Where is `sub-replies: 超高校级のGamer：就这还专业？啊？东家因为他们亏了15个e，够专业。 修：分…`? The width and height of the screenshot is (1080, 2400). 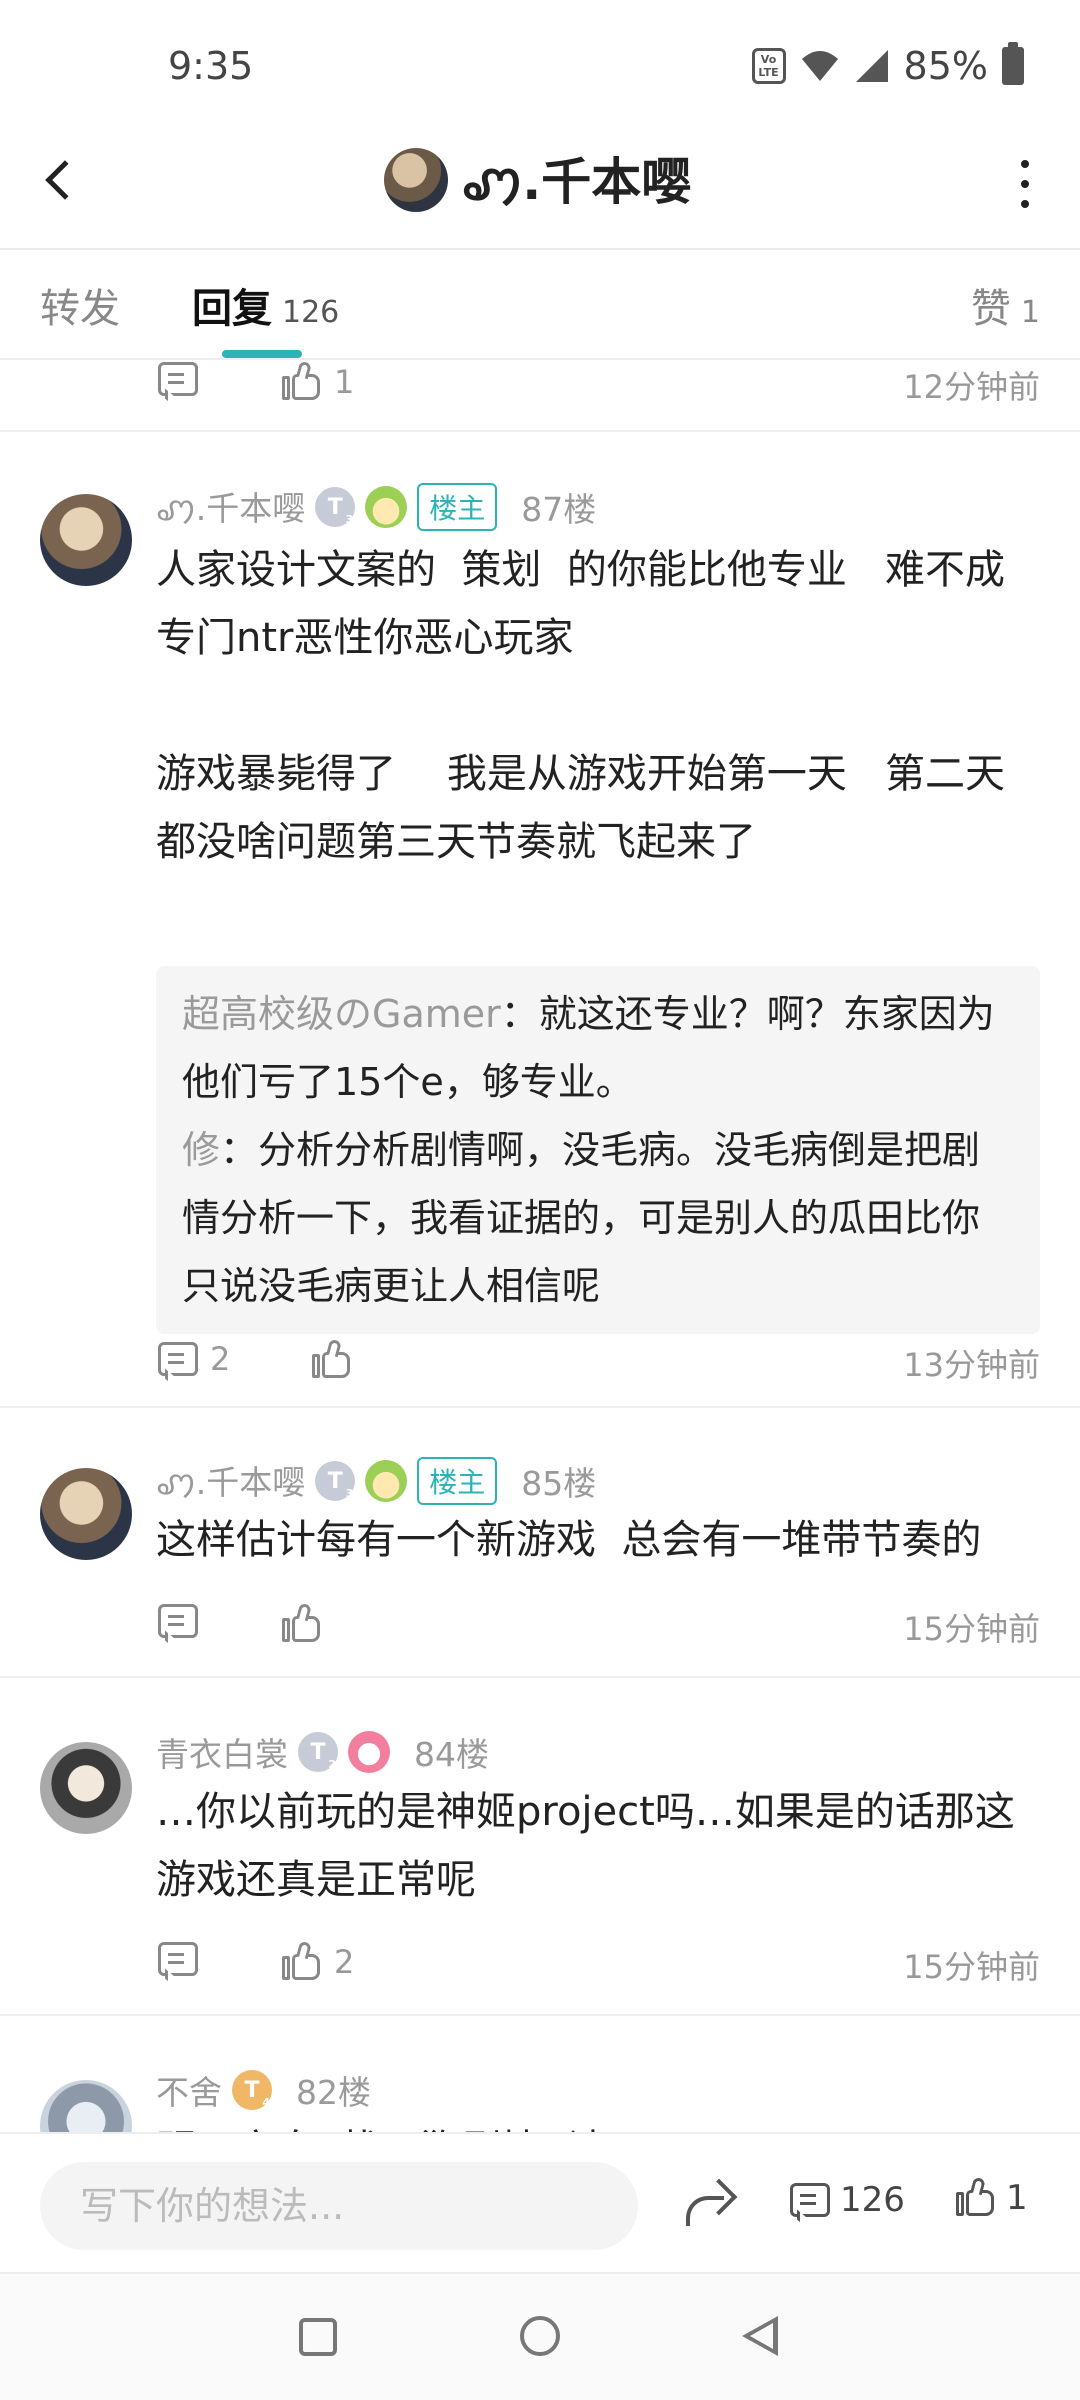
sub-replies: 超高校级のGamer：就这还专业？啊？东家因为他们亏了15个e，够专业。 修：分… is located at coordinates (598, 1150).